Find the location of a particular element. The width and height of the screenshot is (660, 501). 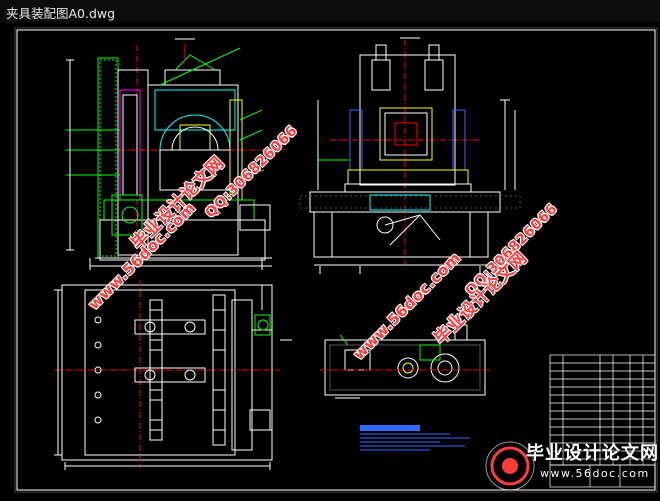

banner-url: www.56doc.com is located at coordinates (595, 473).